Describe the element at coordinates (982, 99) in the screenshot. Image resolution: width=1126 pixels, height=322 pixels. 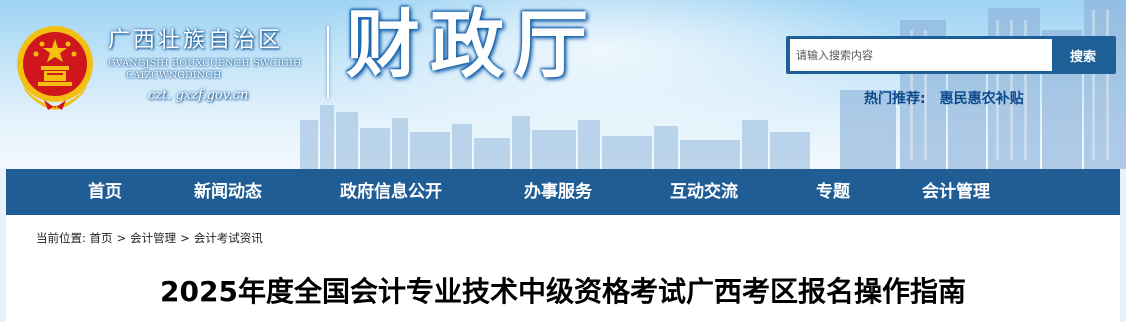
I see `hot-link-subsidy: 惠民惠农补贴` at that location.